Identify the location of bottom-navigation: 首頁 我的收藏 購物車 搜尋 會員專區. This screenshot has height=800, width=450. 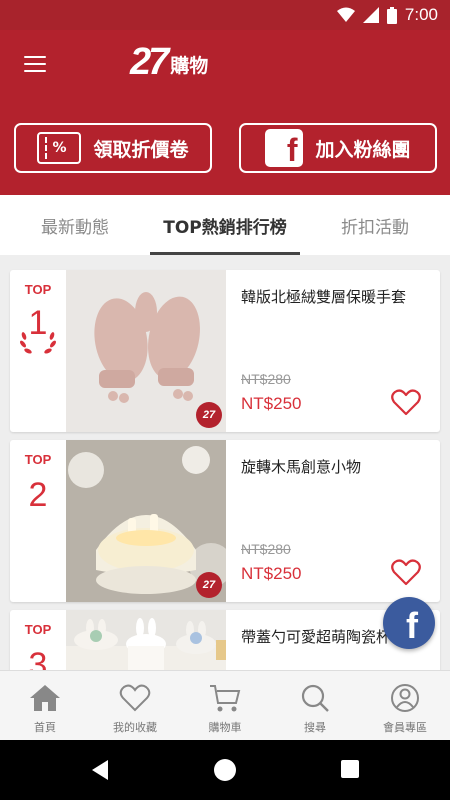
(225, 705).